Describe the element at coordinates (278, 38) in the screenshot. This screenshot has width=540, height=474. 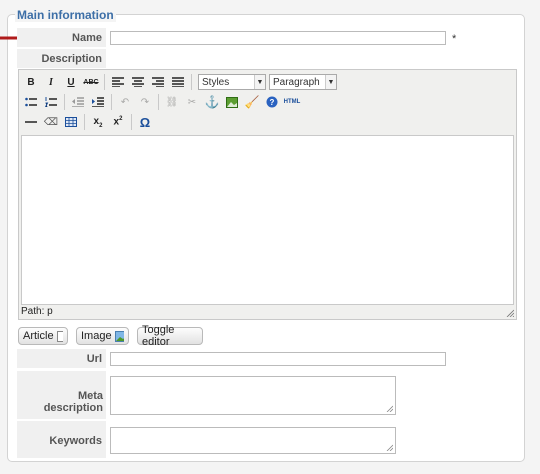
I see `name-input` at that location.